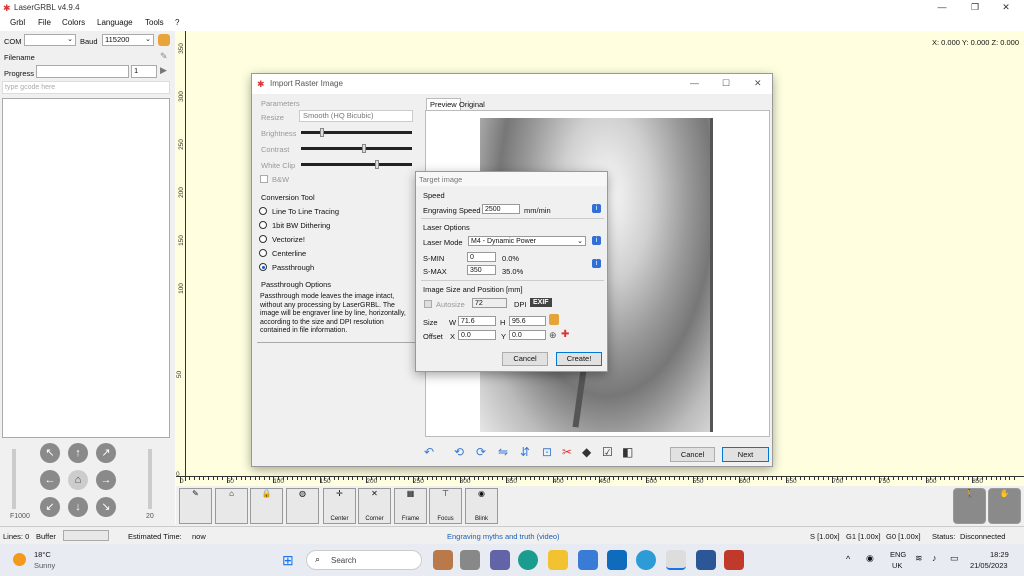 This screenshot has width=1024, height=576. I want to click on passthrough-label: Passthrough, so click(293, 267).